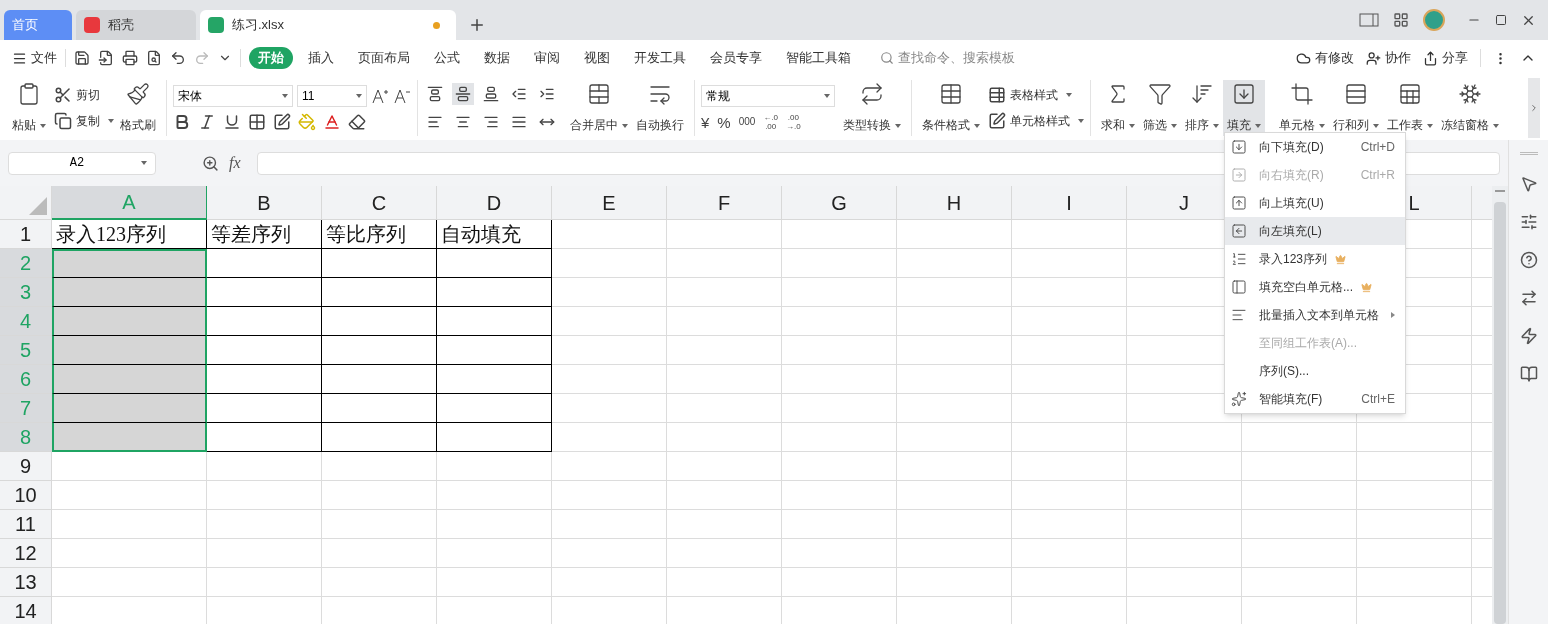  I want to click on vertical-scrollbar, so click(1500, 405).